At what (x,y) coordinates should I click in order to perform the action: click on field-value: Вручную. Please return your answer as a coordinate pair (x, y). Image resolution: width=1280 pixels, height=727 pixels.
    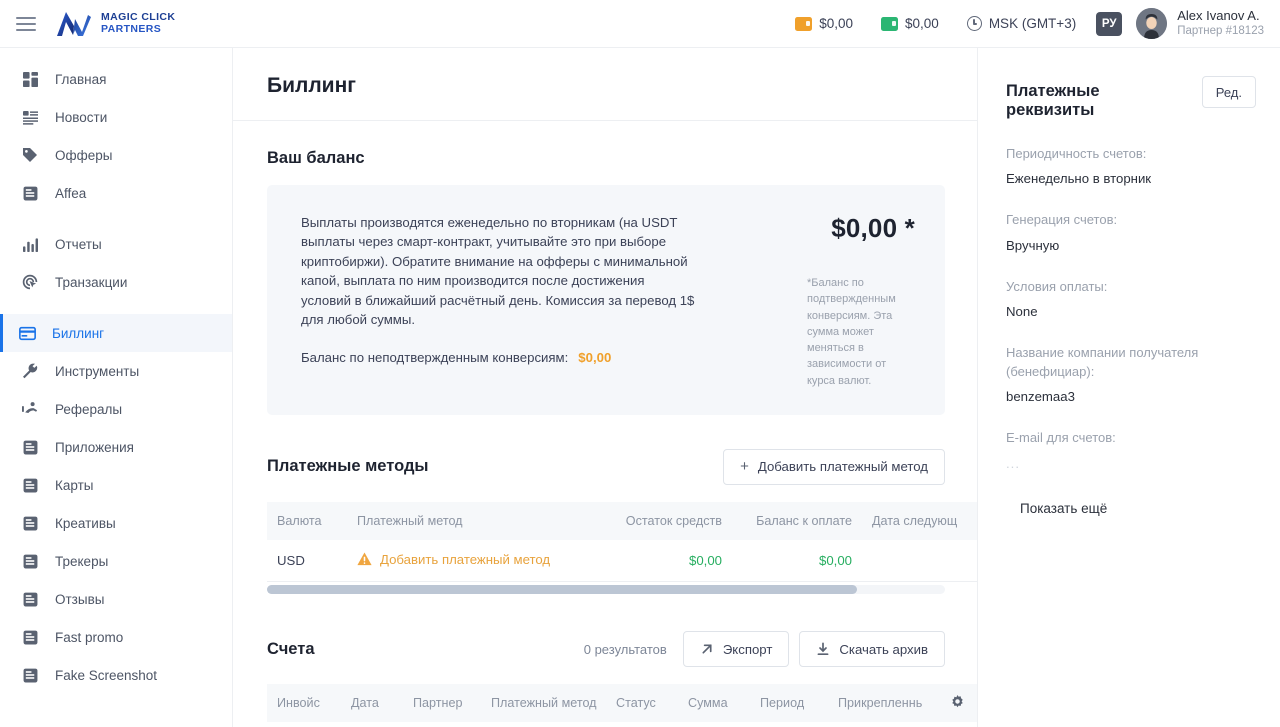
    Looking at the image, I should click on (1033, 245).